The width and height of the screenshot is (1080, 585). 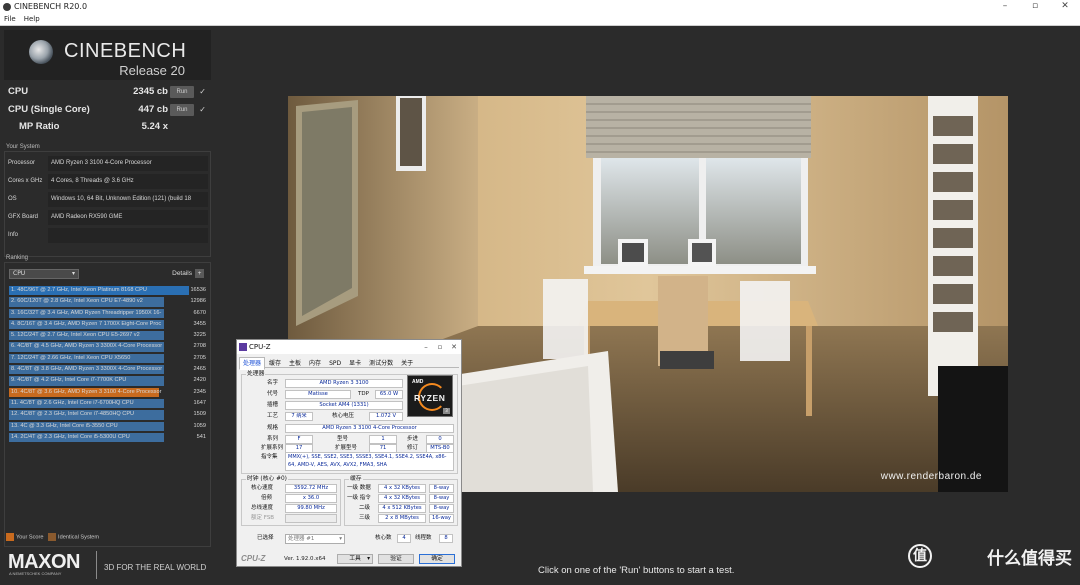 I want to click on system-info-field, so click(x=128, y=235).